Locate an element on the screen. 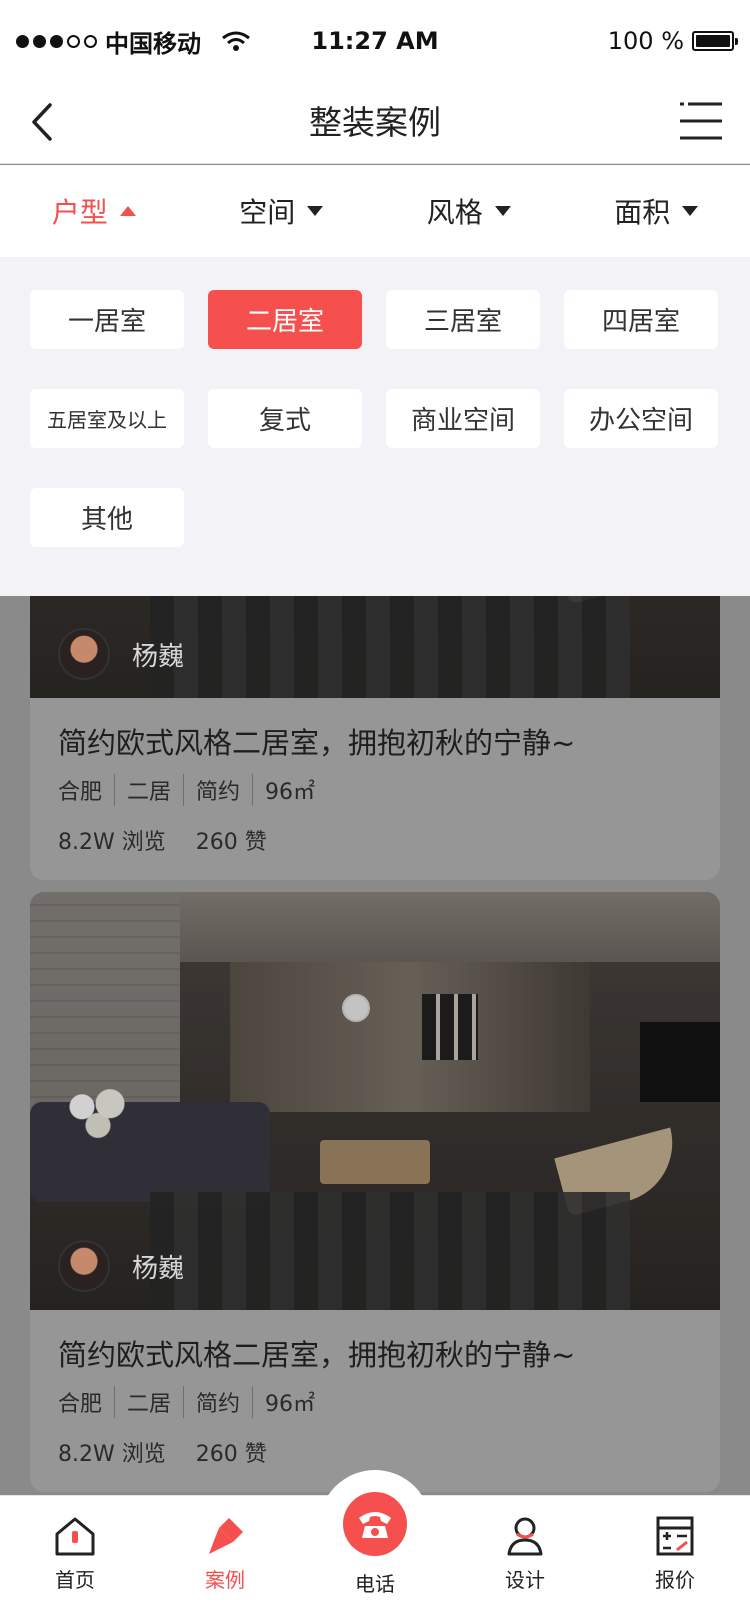  home-icon is located at coordinates (75, 1536).